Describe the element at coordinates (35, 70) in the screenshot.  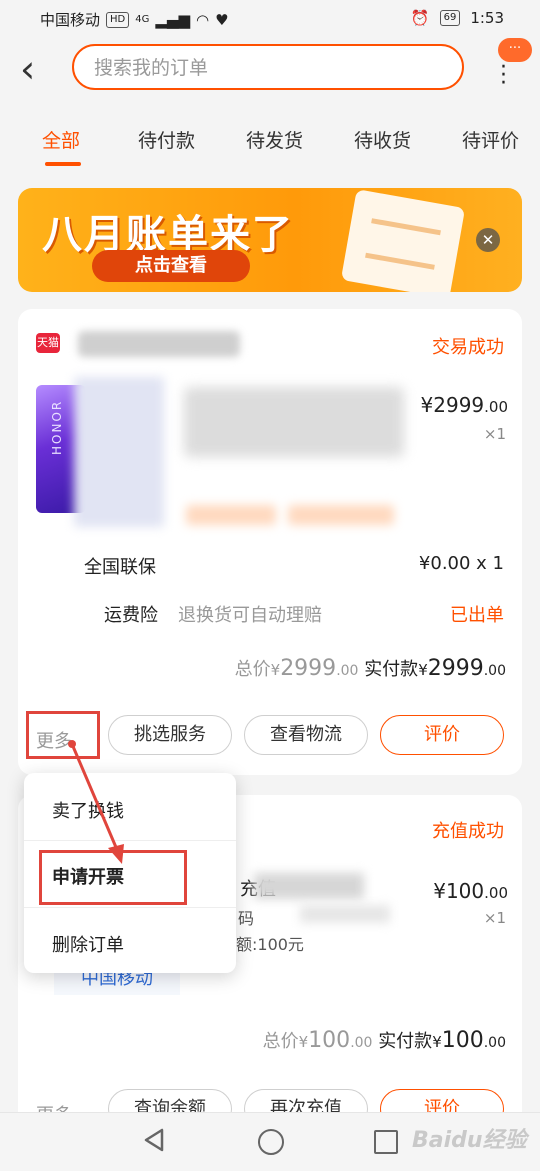
I see `back-arrow-icon: ‹` at that location.